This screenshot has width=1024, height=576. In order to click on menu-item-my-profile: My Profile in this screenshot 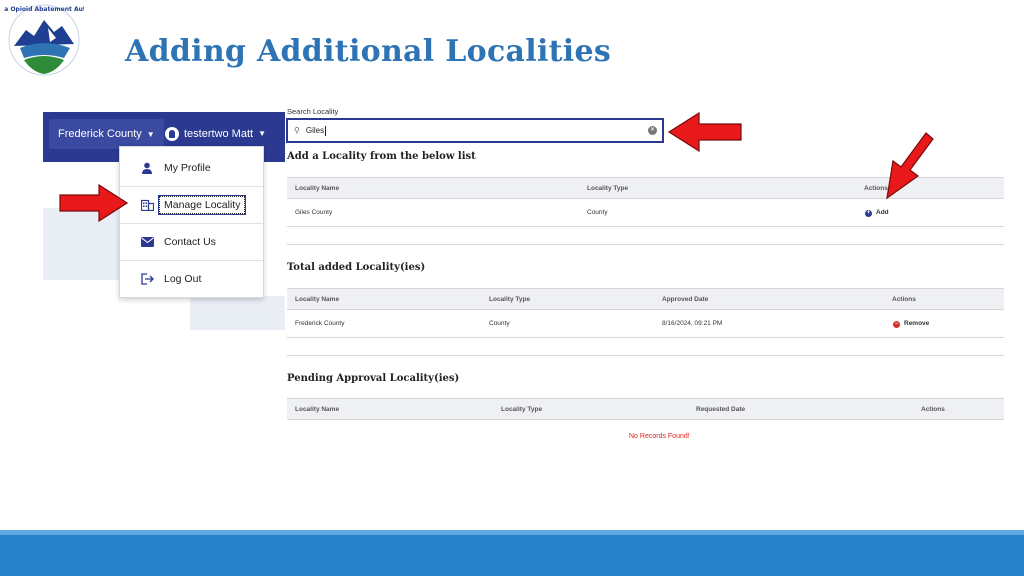, I will do `click(191, 167)`.